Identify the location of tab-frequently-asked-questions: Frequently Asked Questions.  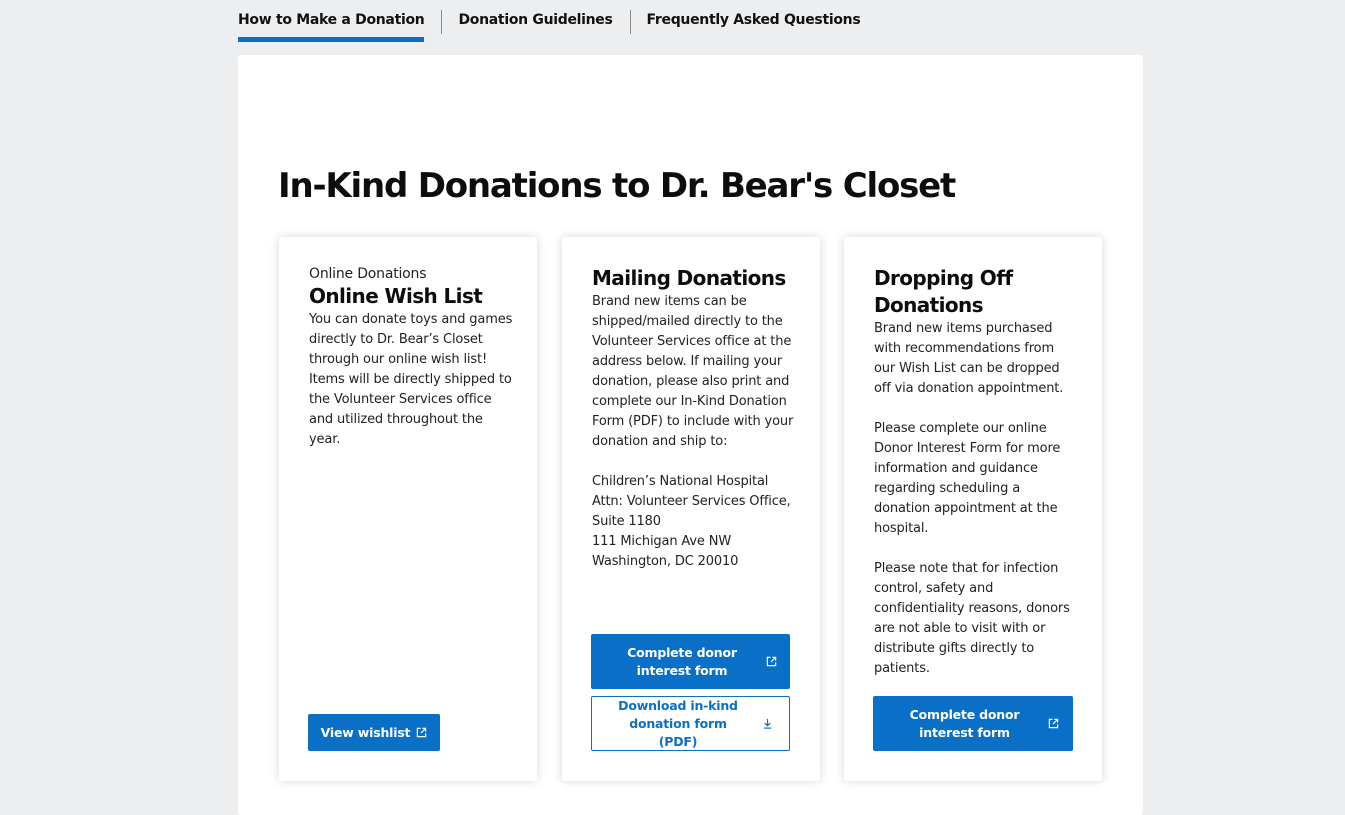
(754, 21).